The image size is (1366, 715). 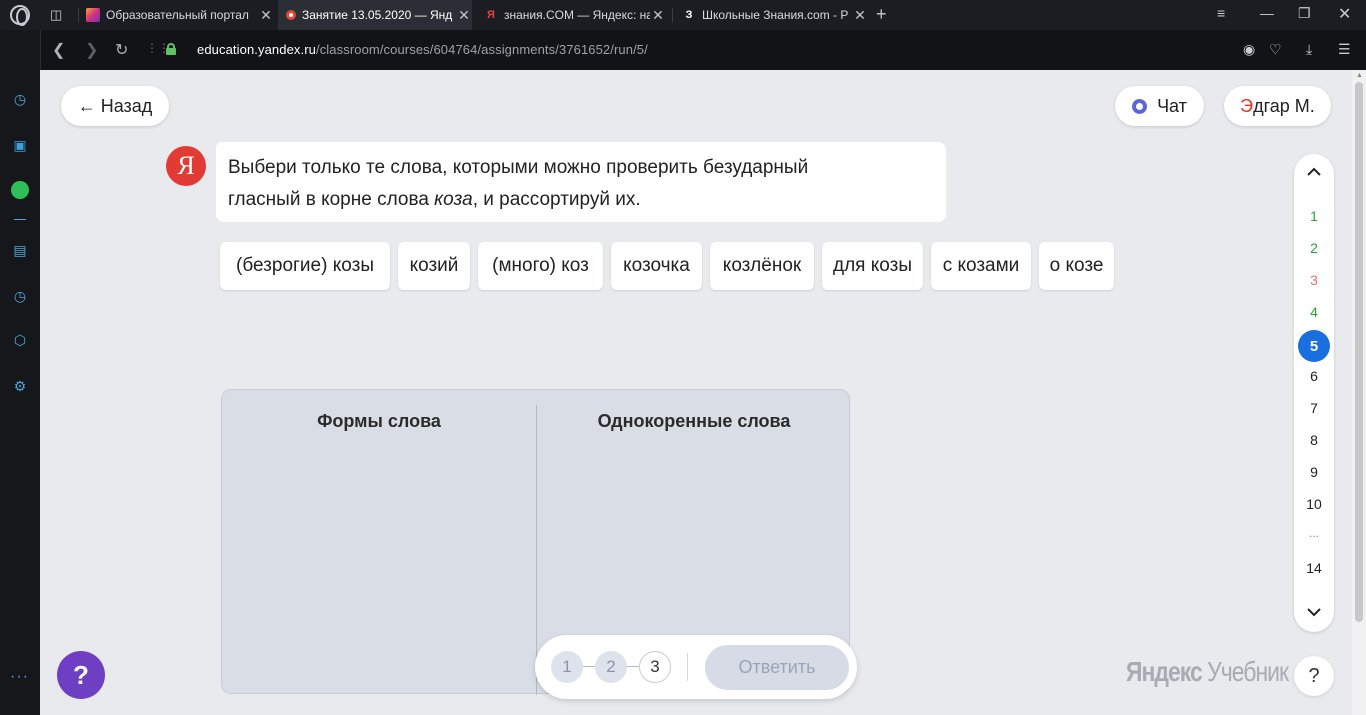 What do you see at coordinates (567, 667) in the screenshot?
I see `step-1: 1` at bounding box center [567, 667].